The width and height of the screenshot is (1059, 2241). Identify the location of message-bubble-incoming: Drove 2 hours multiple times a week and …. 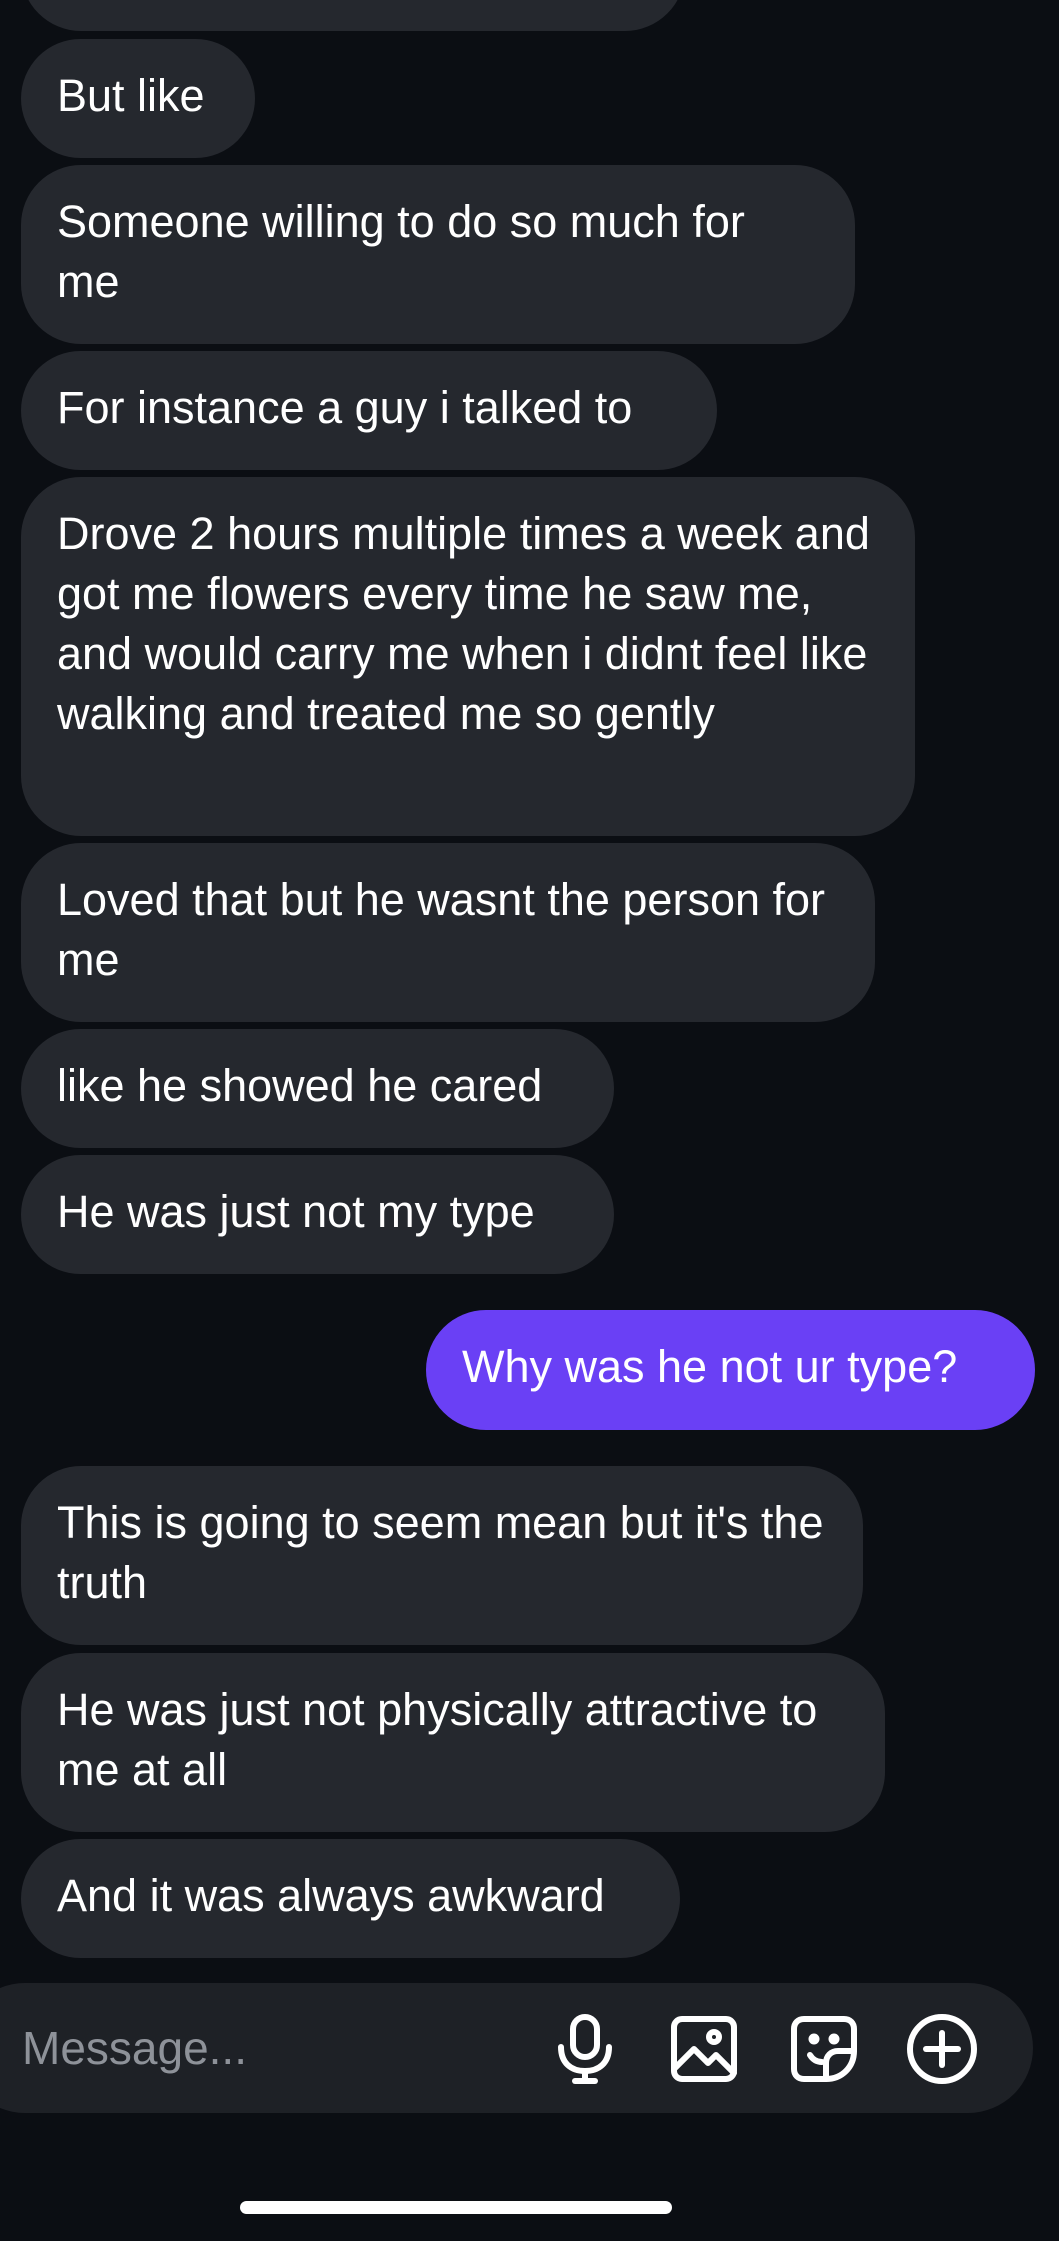
(468, 656).